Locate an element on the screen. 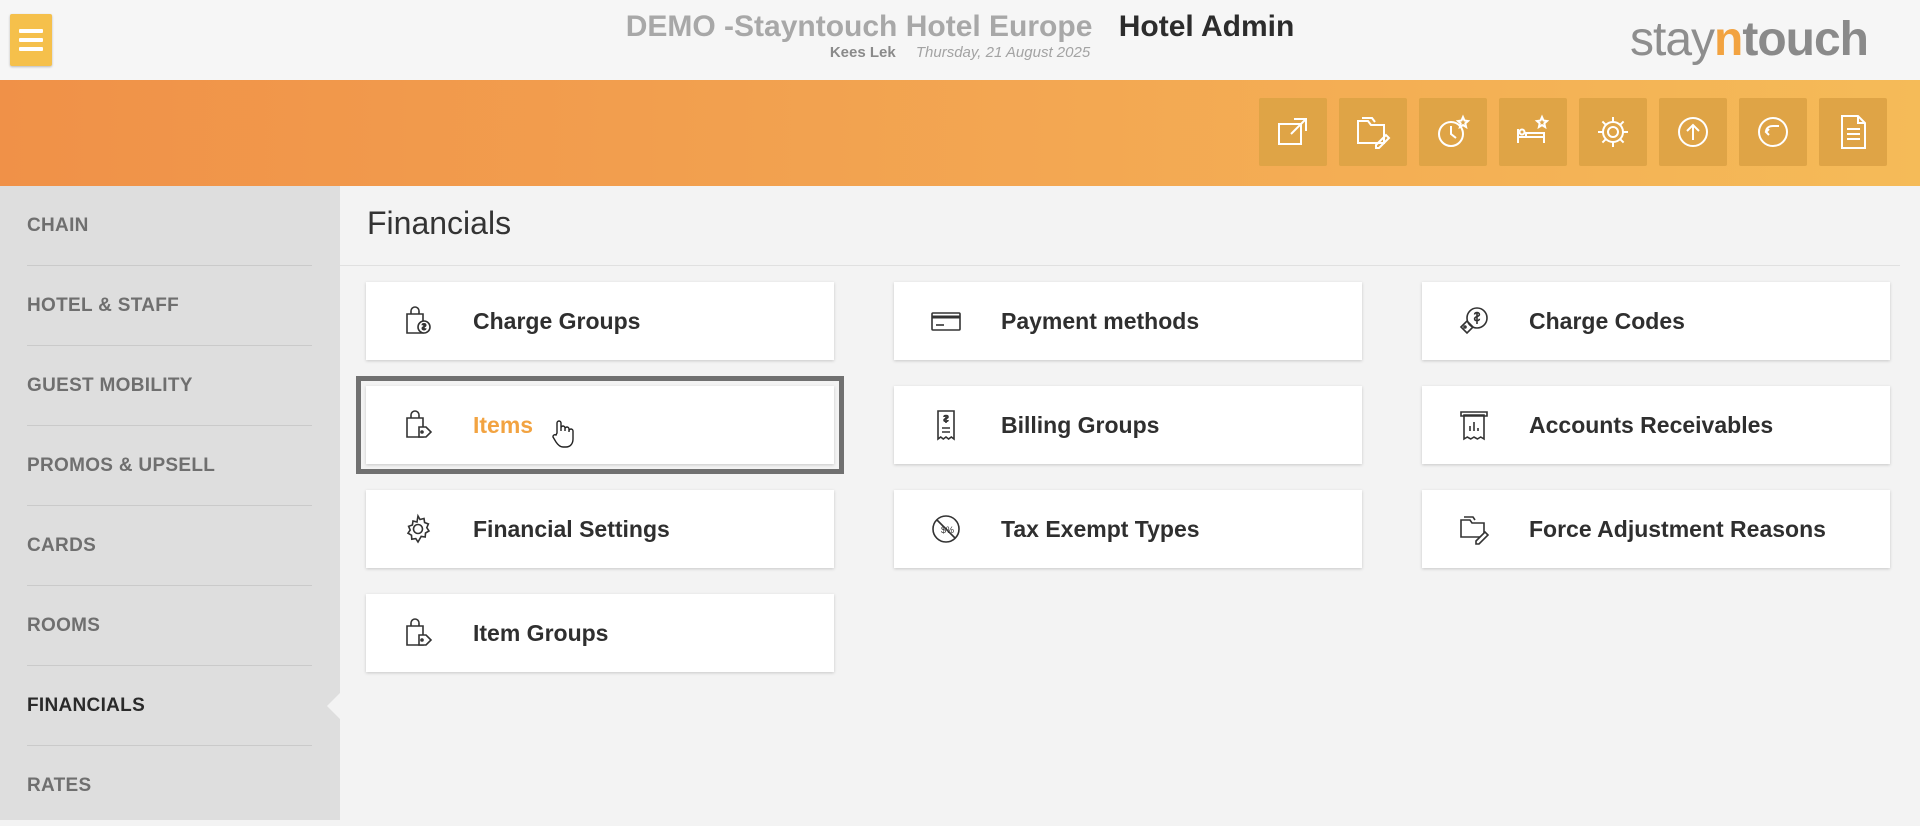  tile-charge-codes: Charge Codes is located at coordinates (1656, 321).